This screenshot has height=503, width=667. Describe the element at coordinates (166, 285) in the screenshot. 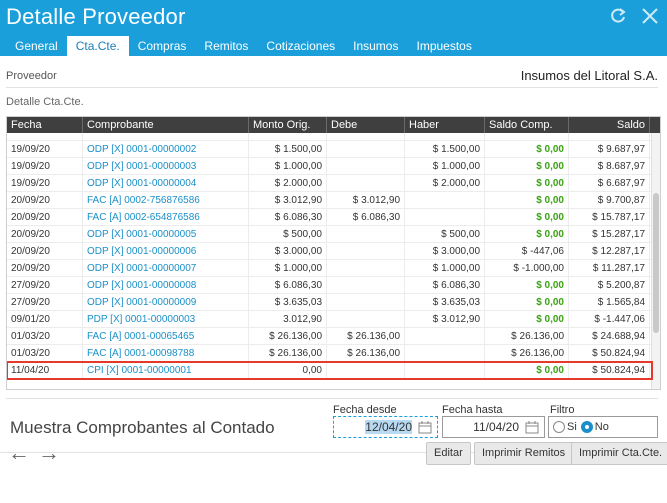

I see `cell-comprobante-link: ODP [X] 0001-00000008` at that location.